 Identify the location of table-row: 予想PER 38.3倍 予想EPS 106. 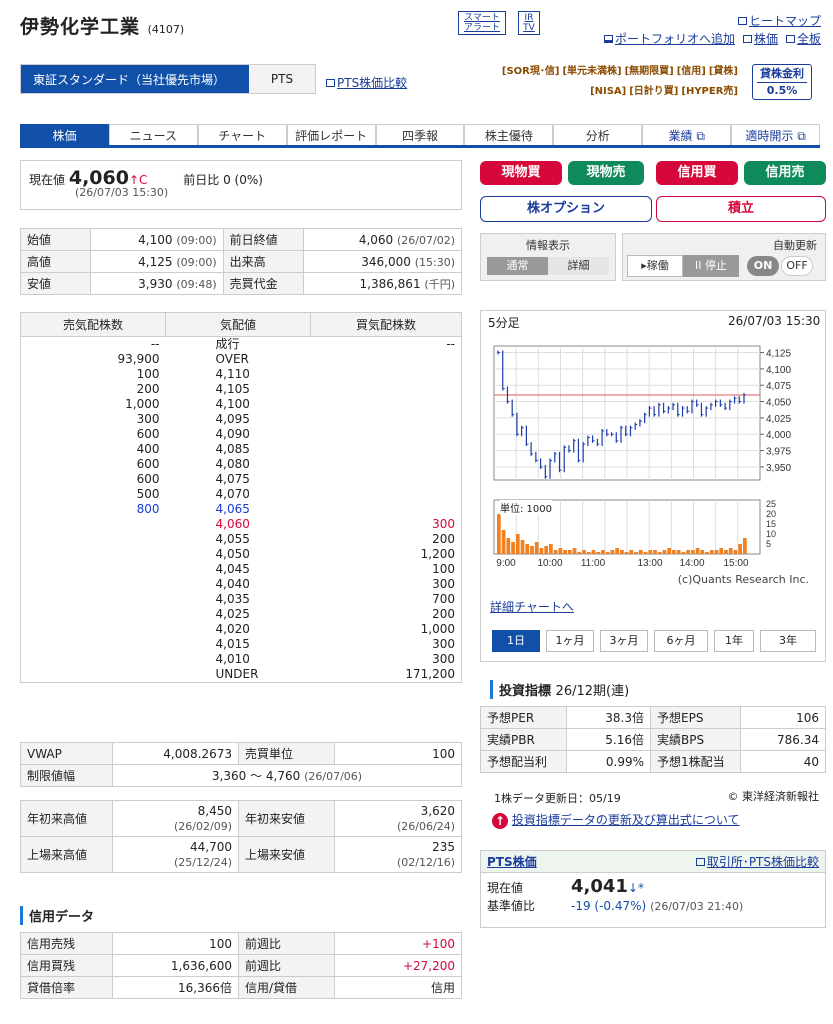
(653, 717).